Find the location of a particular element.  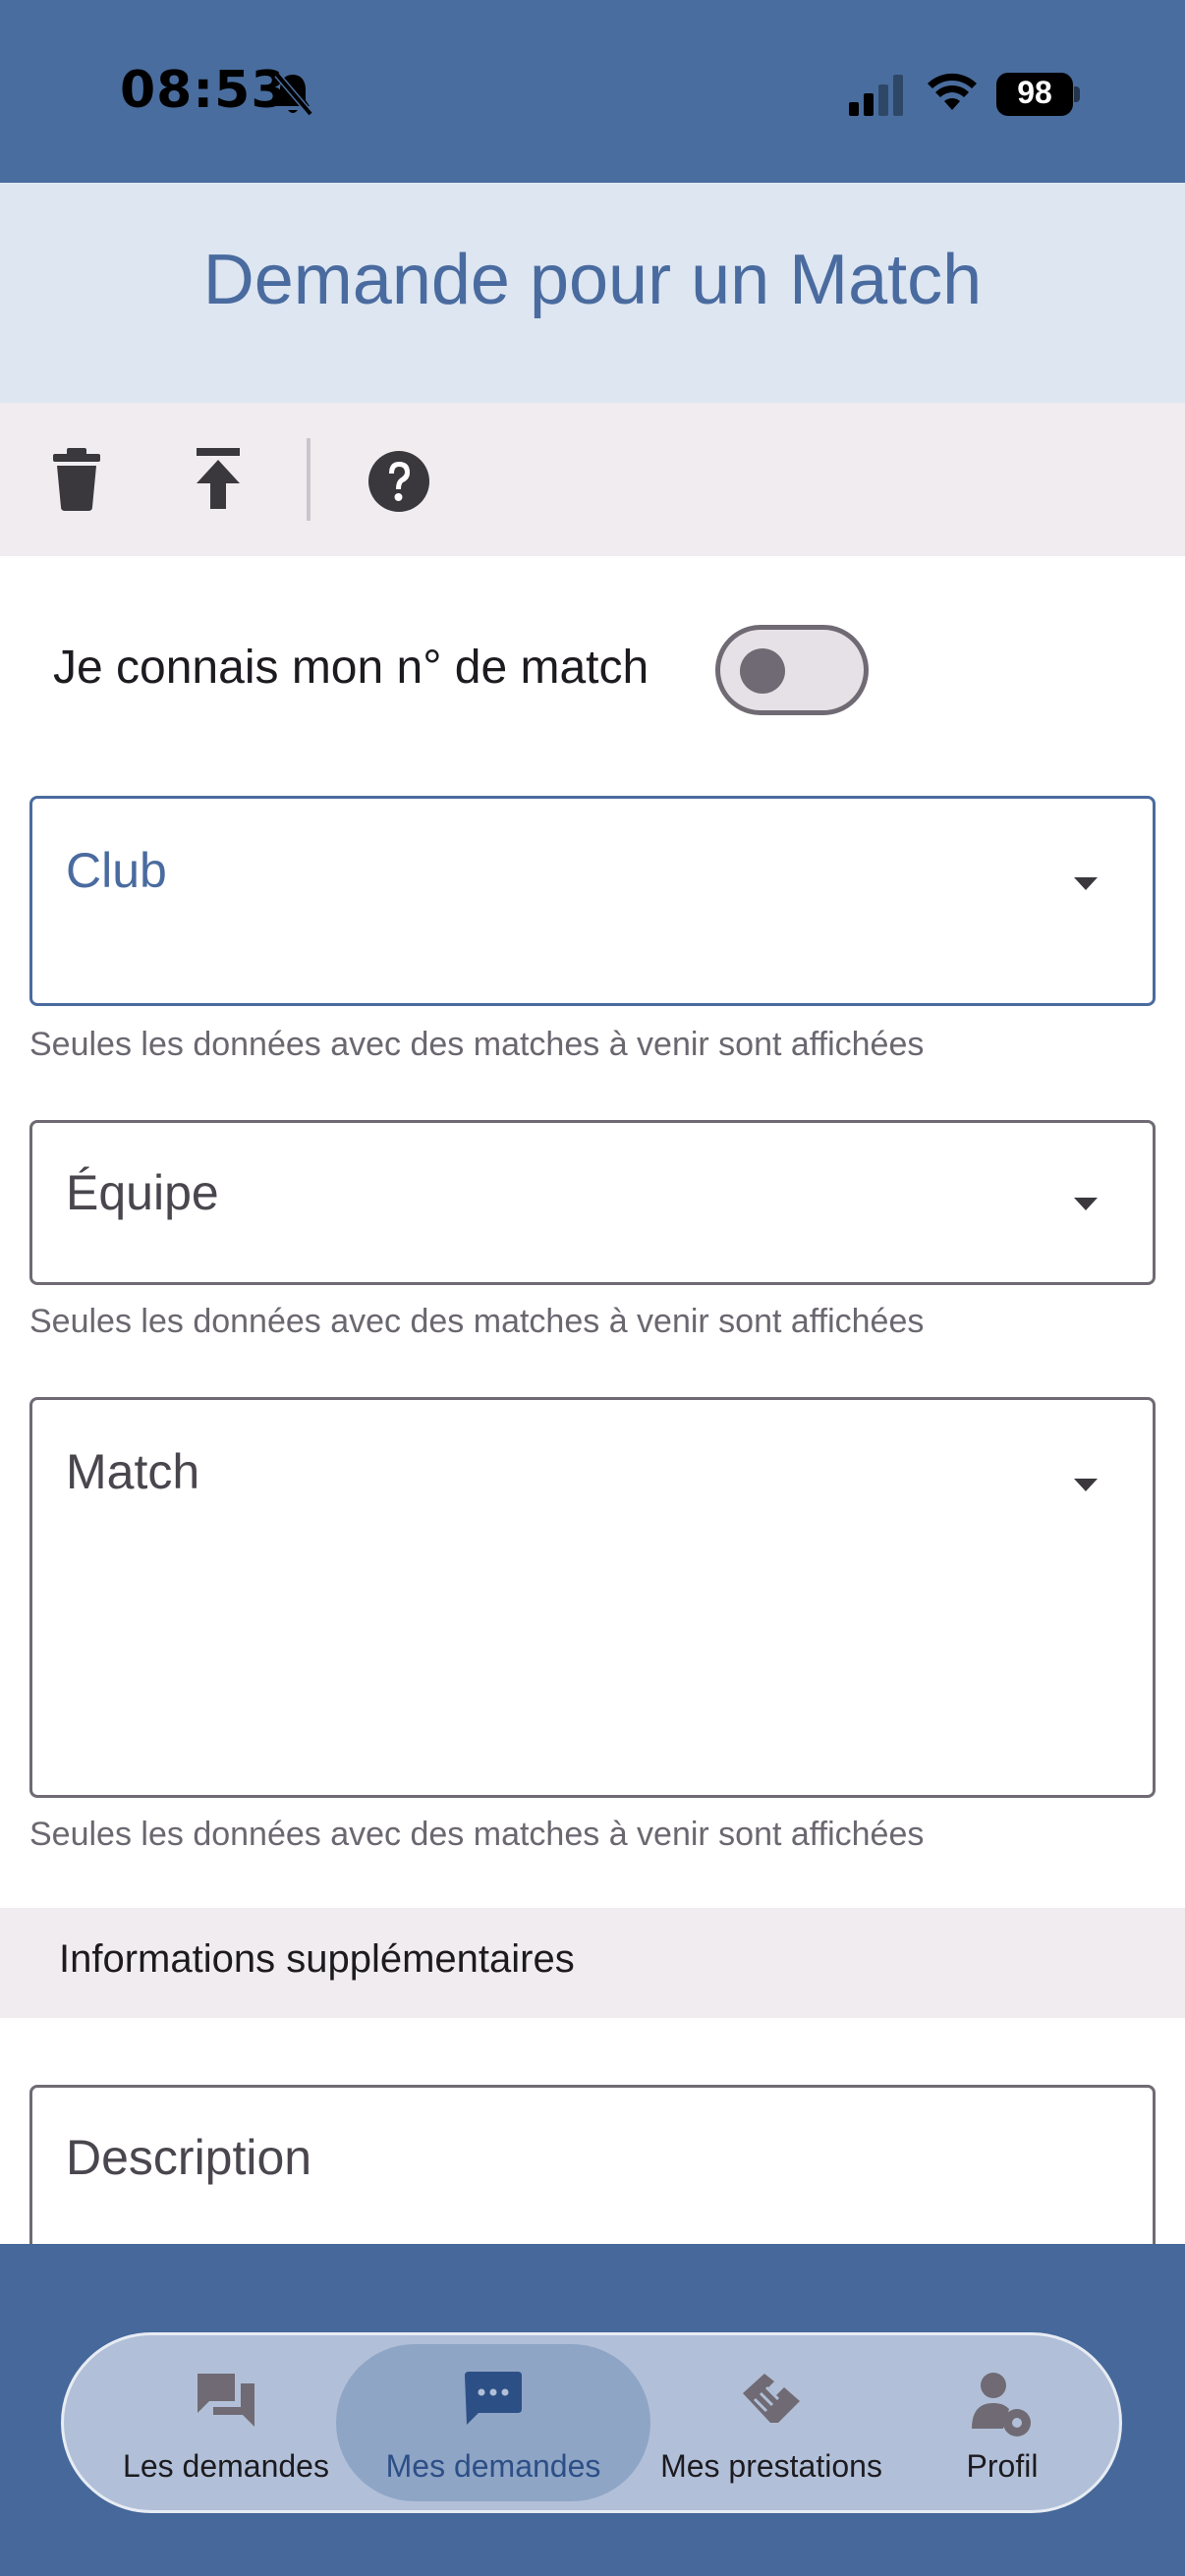

handshake-icon is located at coordinates (772, 2398).